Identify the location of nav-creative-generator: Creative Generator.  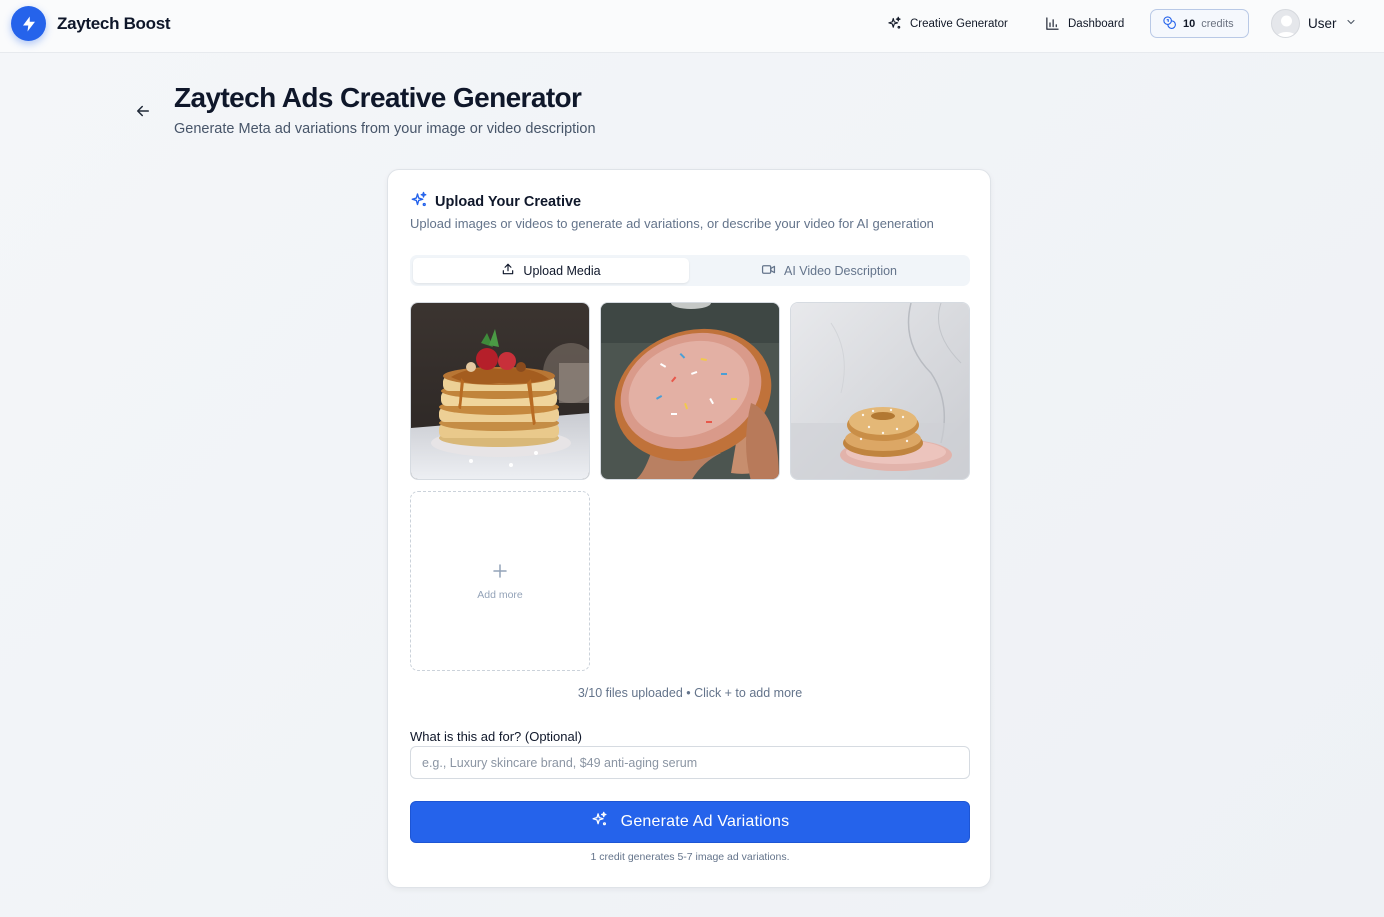
(947, 23).